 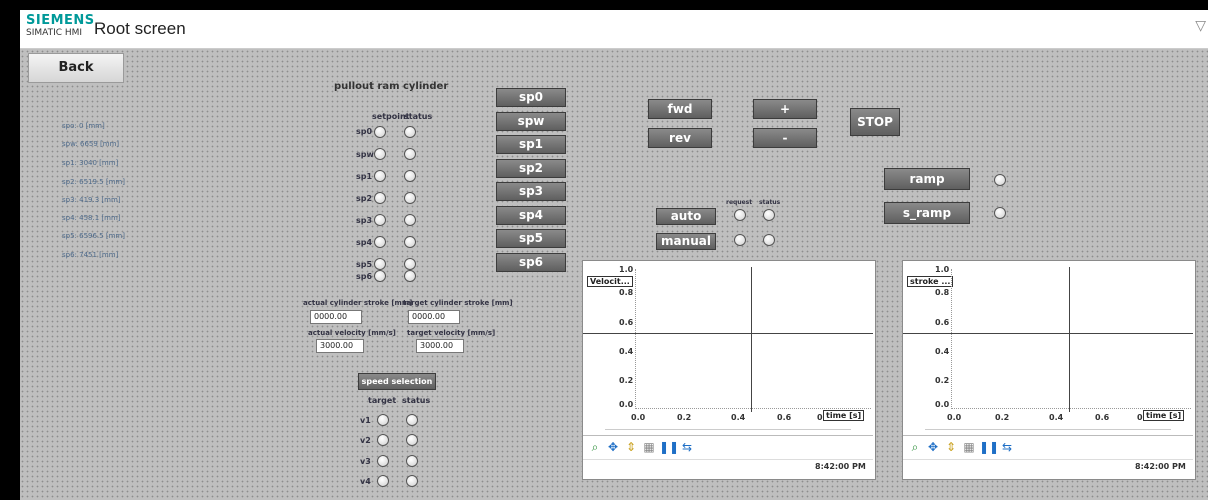 I want to click on ramp-button: ramp, so click(x=927, y=179).